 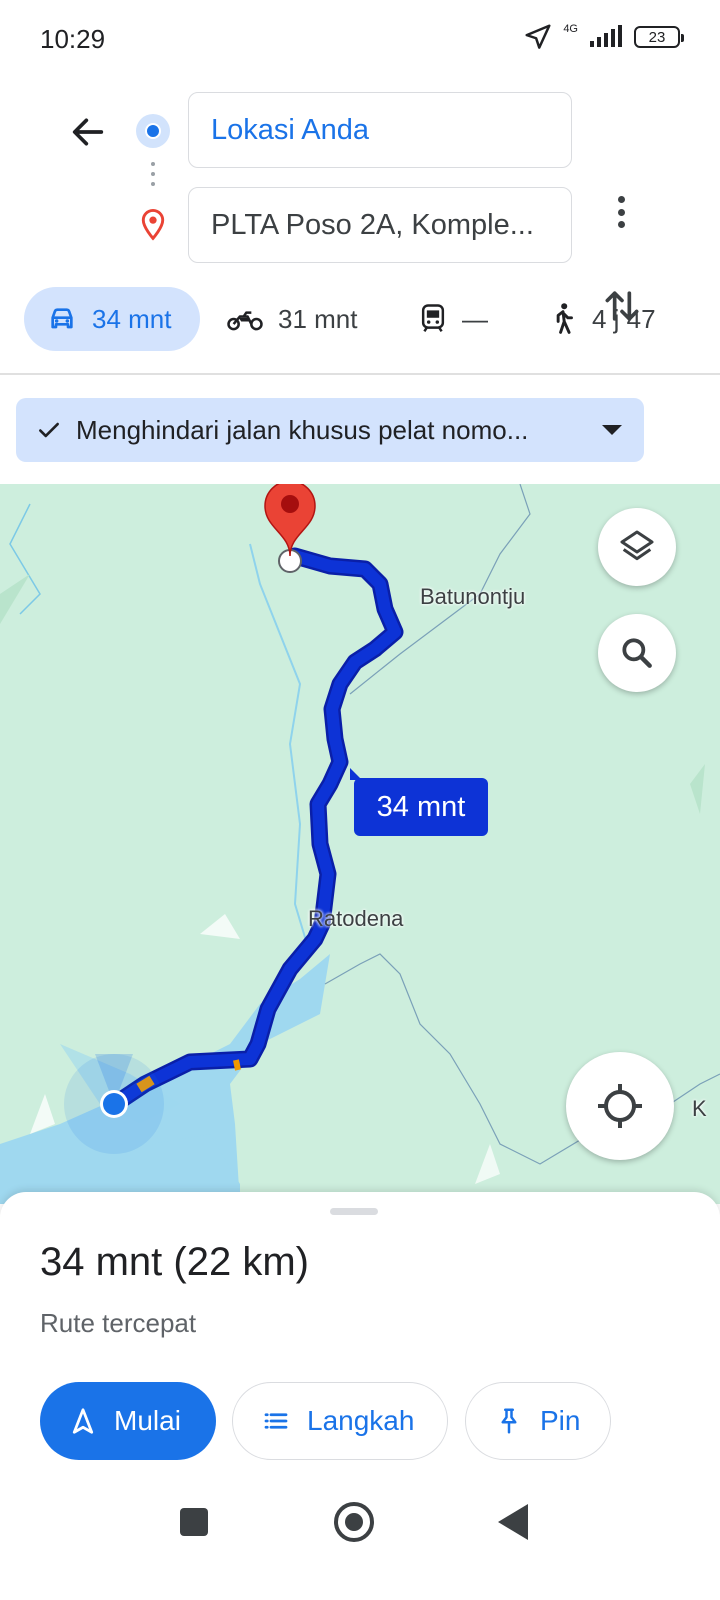 What do you see at coordinates (118, 1323) in the screenshot?
I see `route-description: Rute tercepat` at bounding box center [118, 1323].